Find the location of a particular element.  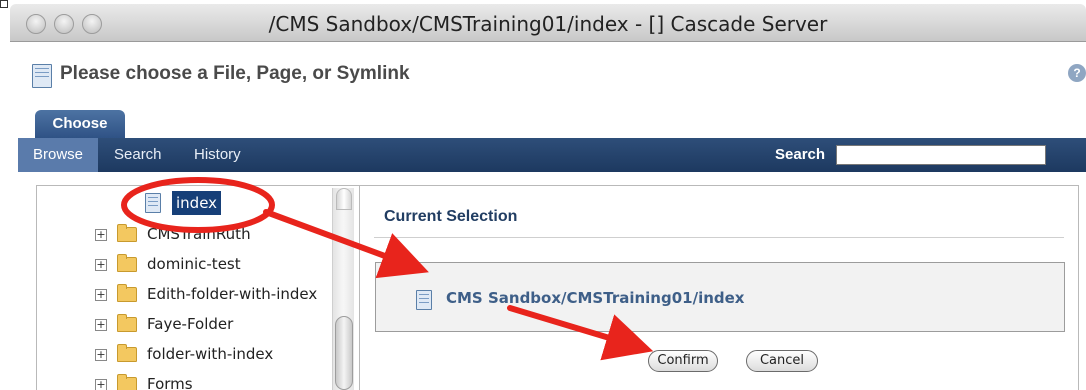

search-label: Search is located at coordinates (800, 154).